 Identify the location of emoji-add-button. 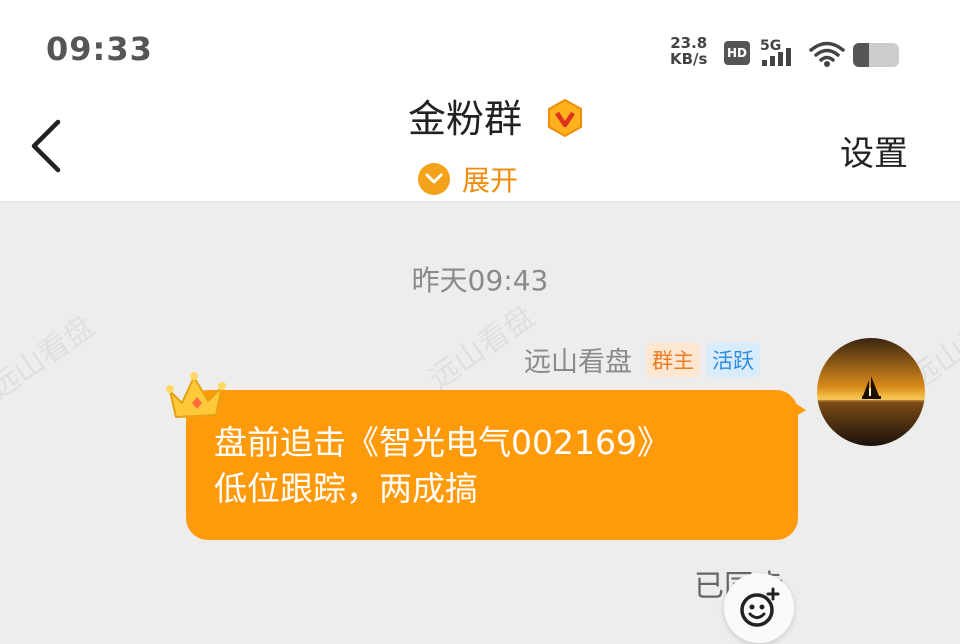
(759, 608).